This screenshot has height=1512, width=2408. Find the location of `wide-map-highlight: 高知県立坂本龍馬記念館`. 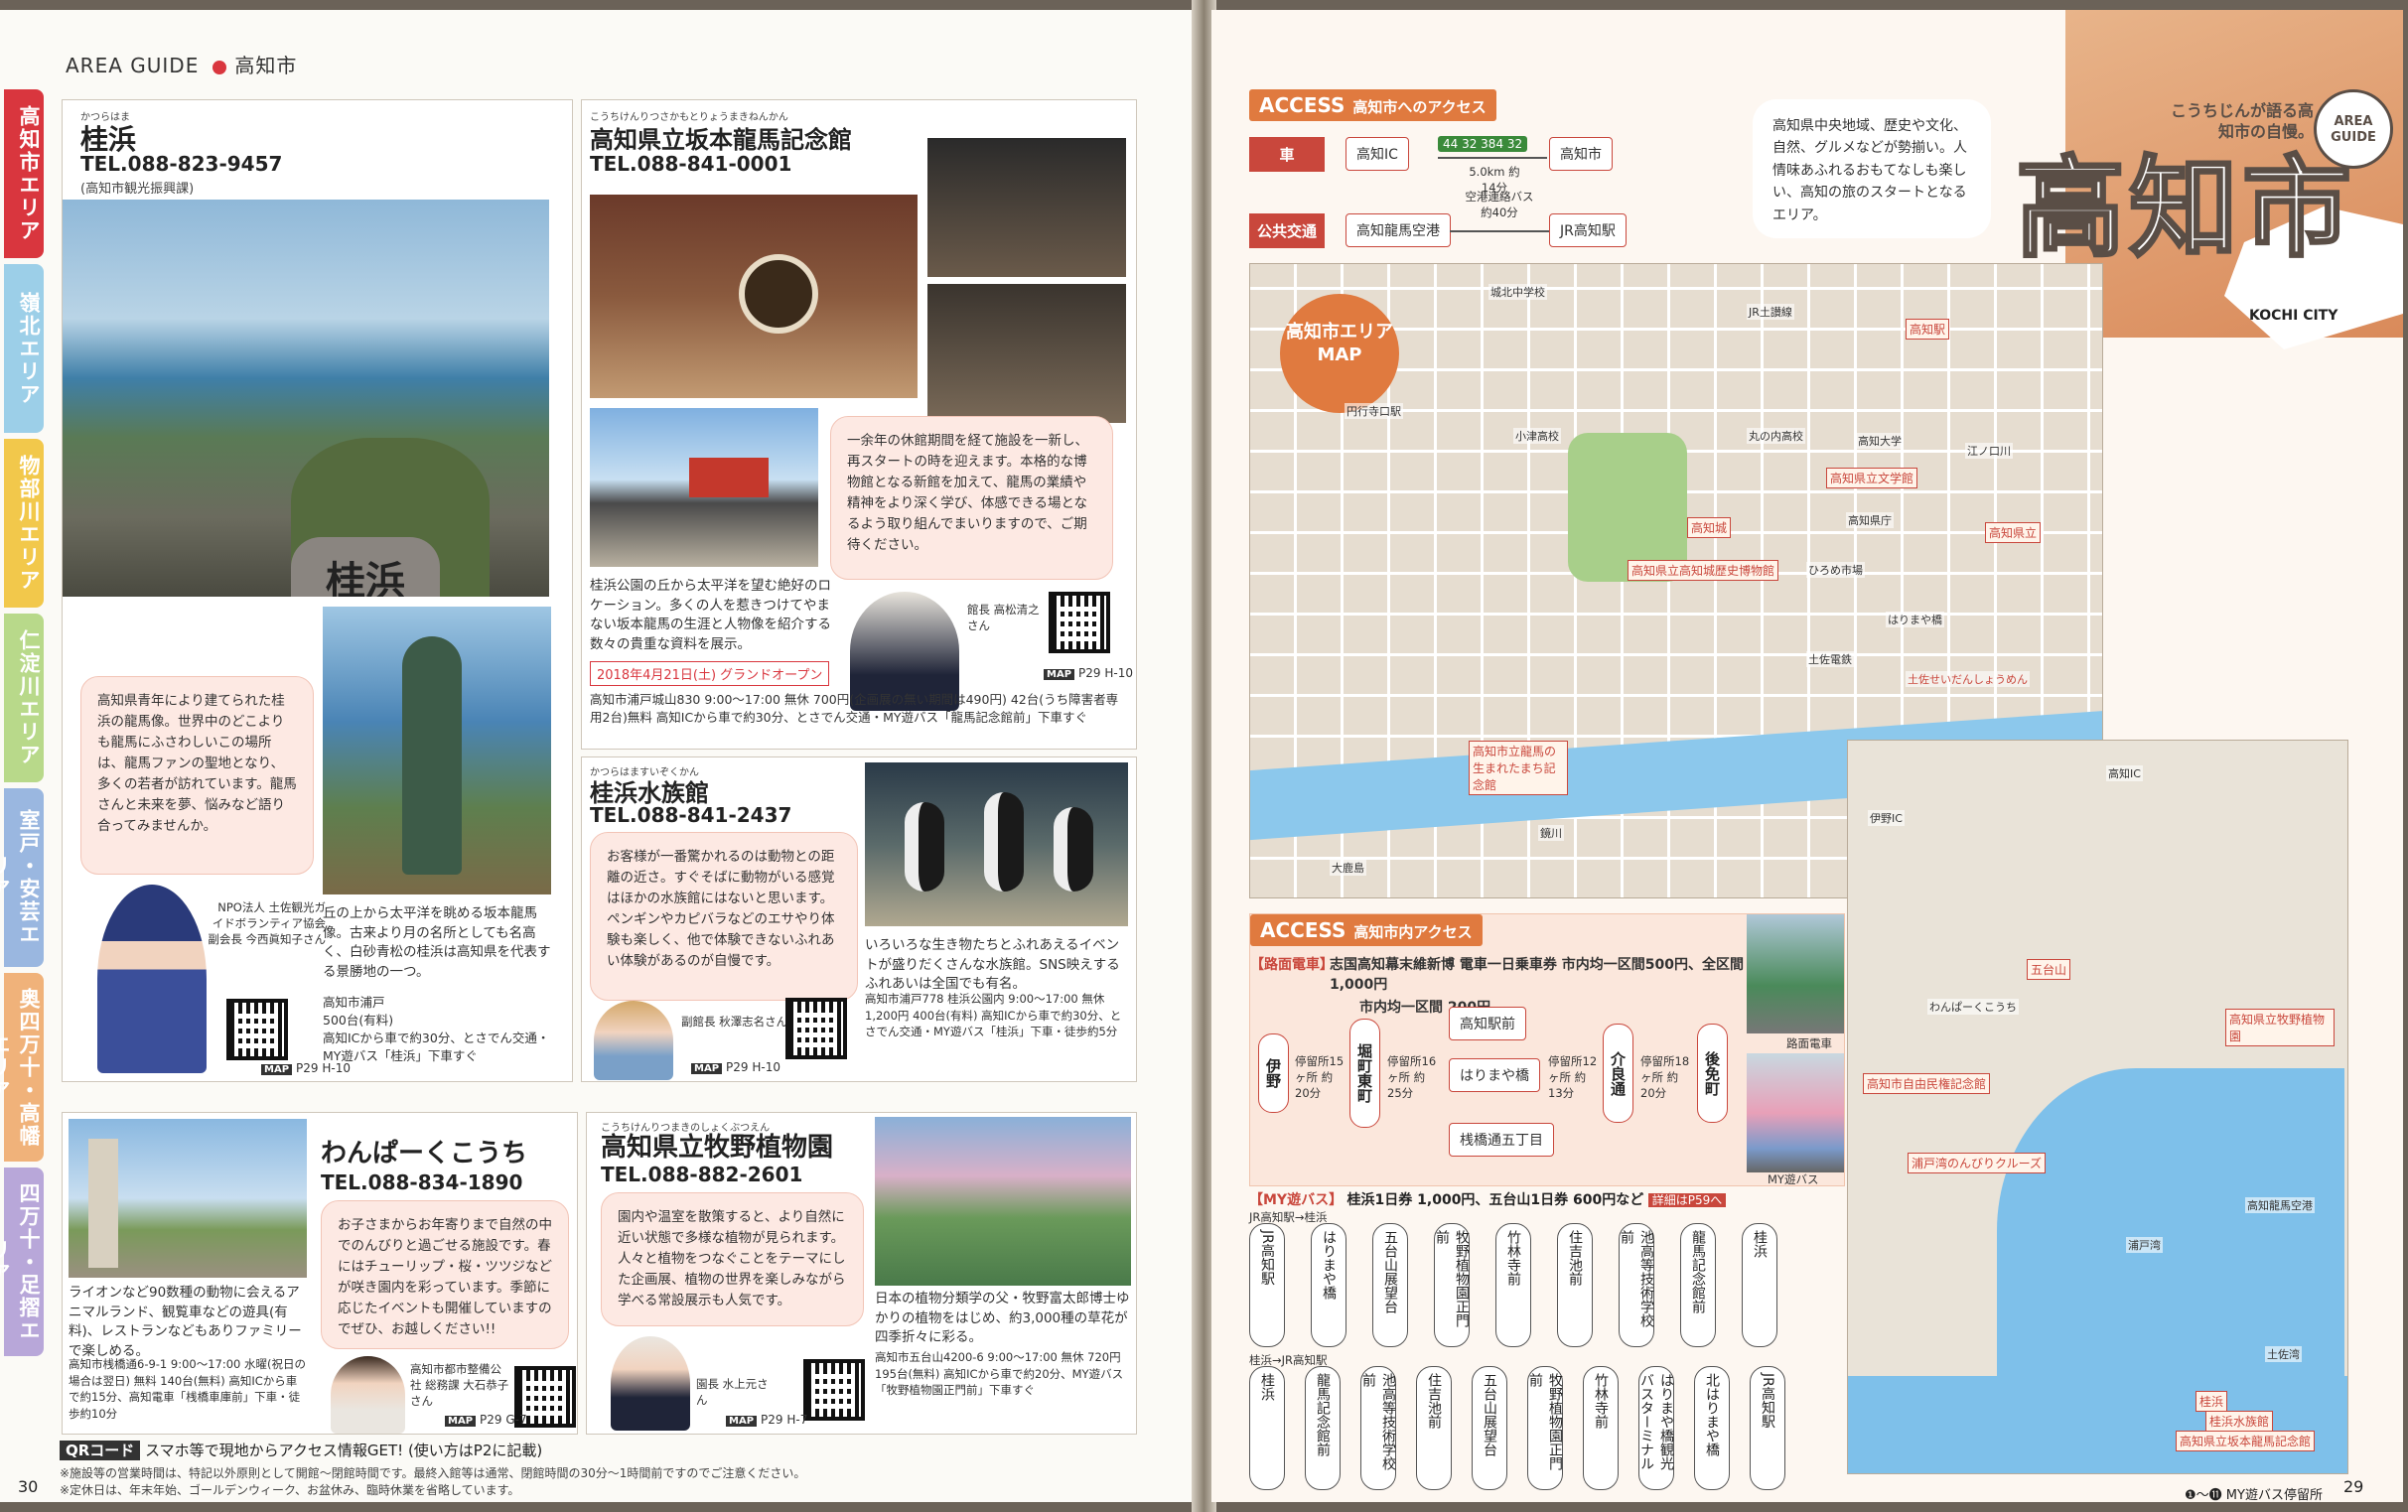

wide-map-highlight: 高知県立坂本龍馬記念館 is located at coordinates (2246, 1441).